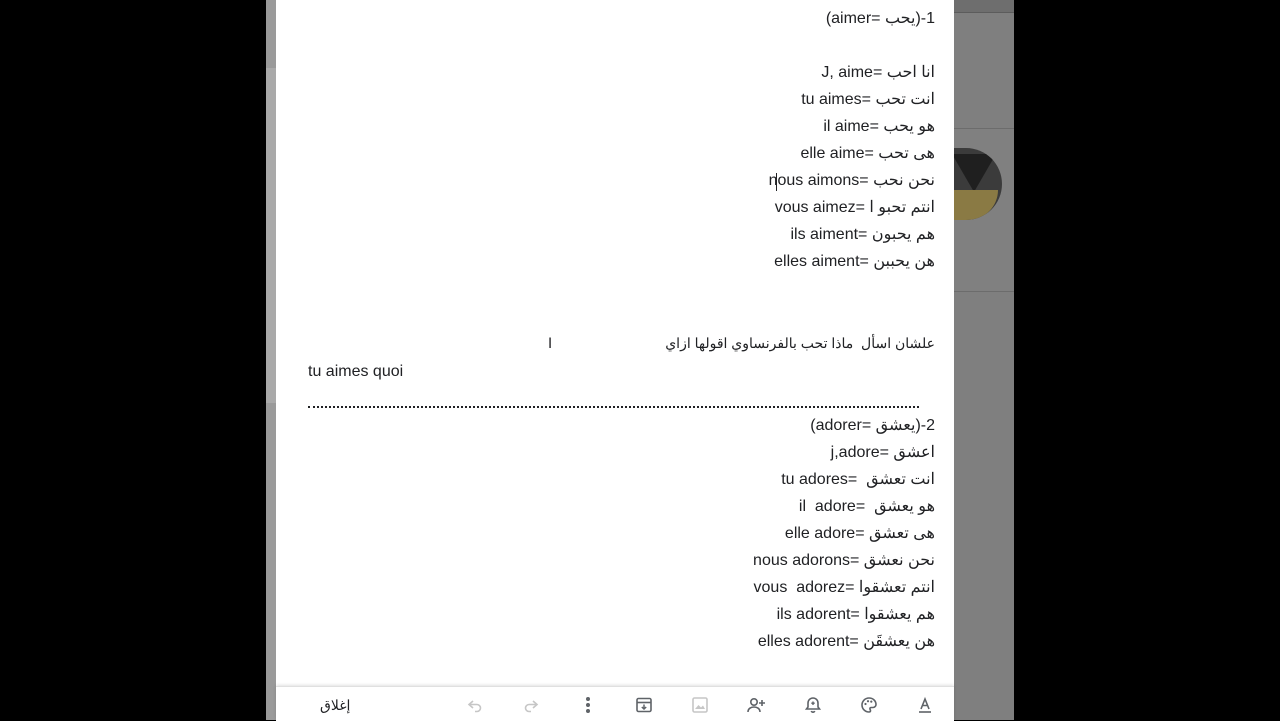 This screenshot has width=1280, height=721. What do you see at coordinates (844, 560) in the screenshot?
I see `note-line: nous adorons= نحن نعشق` at bounding box center [844, 560].